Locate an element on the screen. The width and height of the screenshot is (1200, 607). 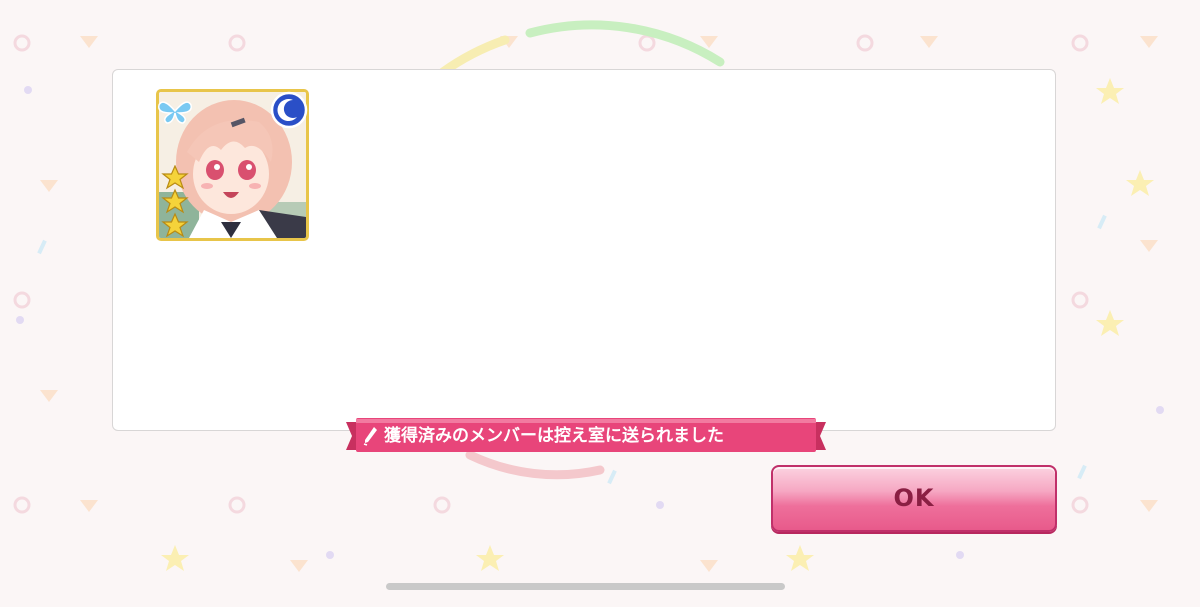
ok-button: OK is located at coordinates (914, 498).